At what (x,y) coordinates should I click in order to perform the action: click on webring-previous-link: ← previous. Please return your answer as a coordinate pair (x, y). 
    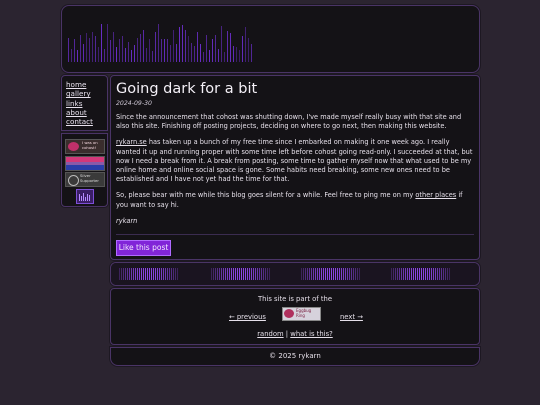
    Looking at the image, I should click on (247, 317).